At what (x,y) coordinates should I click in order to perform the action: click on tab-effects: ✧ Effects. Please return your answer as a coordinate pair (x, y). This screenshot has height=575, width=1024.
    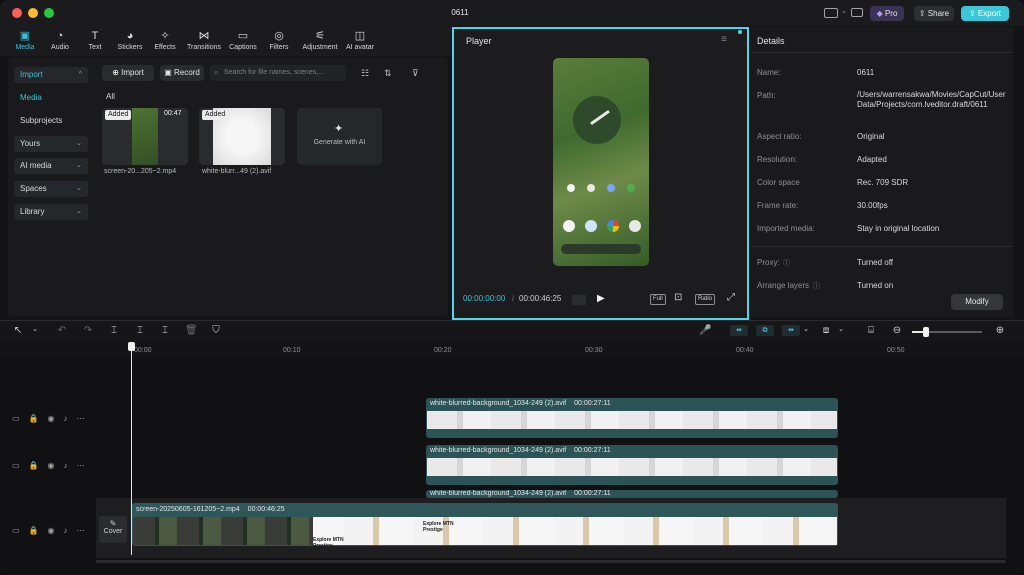
    Looking at the image, I should click on (165, 40).